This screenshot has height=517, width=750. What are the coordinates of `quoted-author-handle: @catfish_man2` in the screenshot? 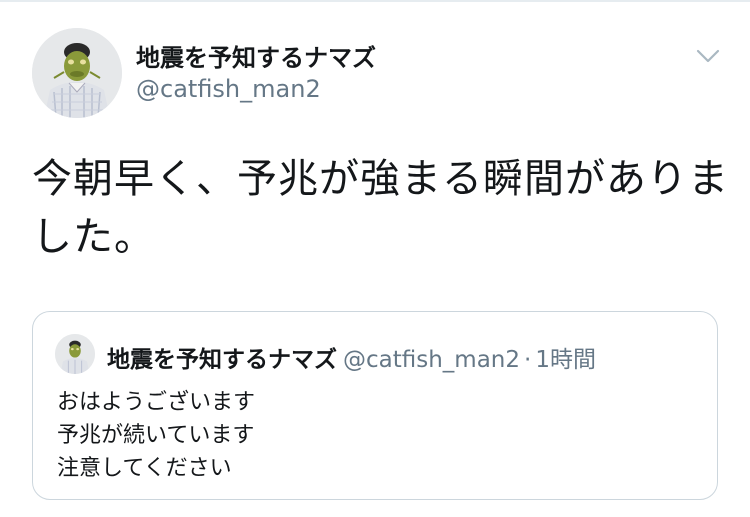 It's located at (432, 360).